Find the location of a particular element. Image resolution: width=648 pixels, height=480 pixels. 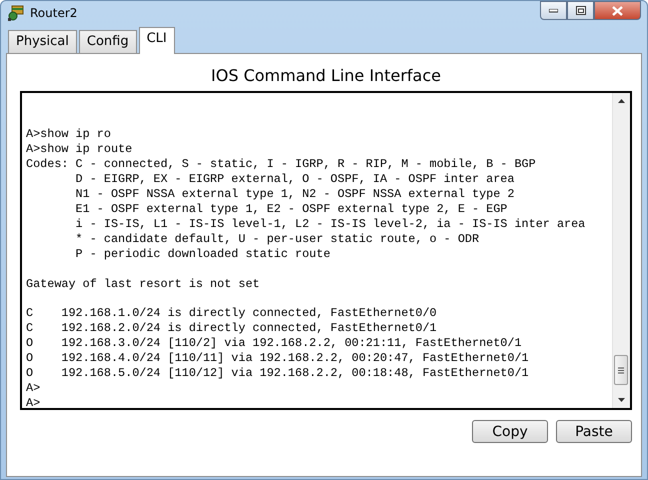

minimize-icon is located at coordinates (553, 10).